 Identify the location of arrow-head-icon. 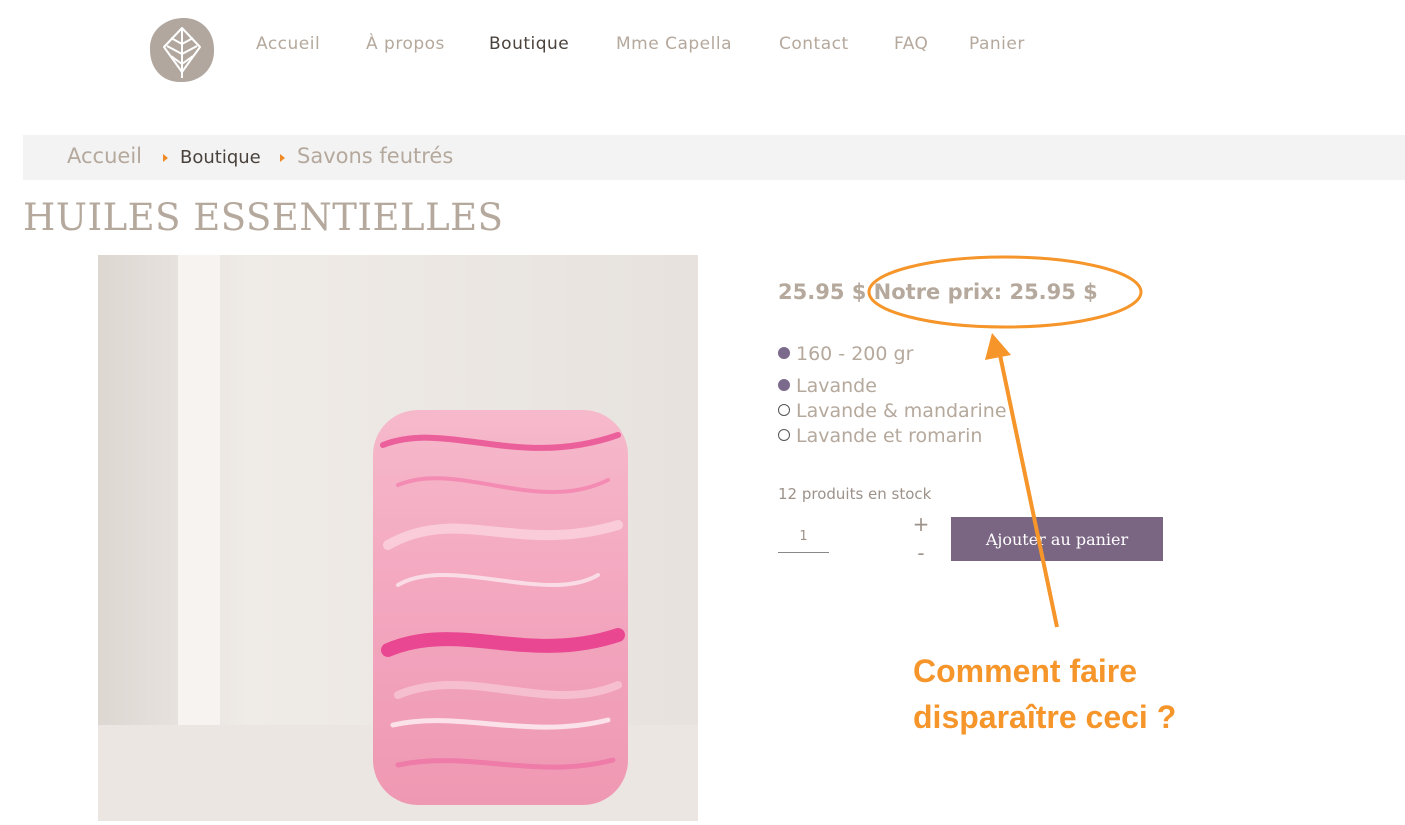
(998, 346).